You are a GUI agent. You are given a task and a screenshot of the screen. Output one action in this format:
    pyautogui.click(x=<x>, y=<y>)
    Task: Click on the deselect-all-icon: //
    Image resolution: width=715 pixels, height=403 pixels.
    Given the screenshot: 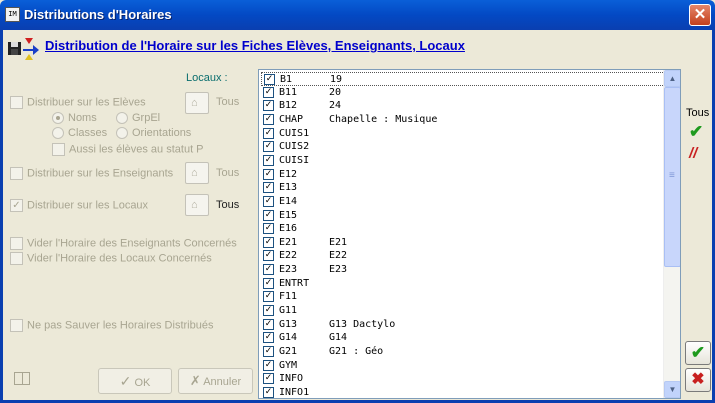 What is the action you would take?
    pyautogui.click(x=693, y=153)
    